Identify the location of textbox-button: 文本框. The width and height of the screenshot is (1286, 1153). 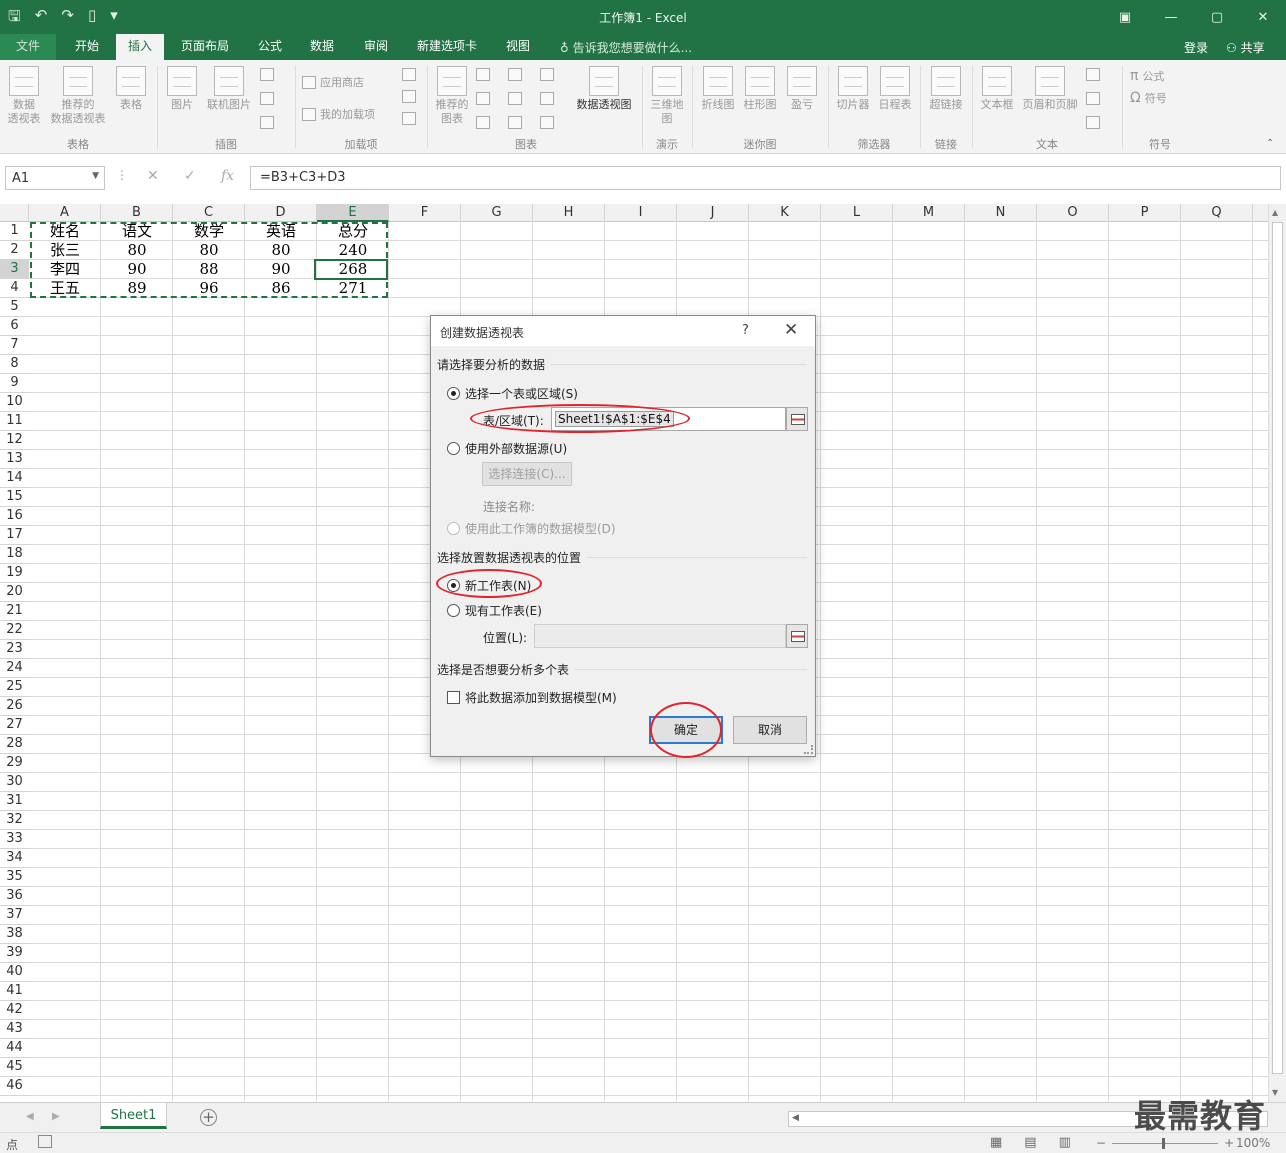
(997, 89).